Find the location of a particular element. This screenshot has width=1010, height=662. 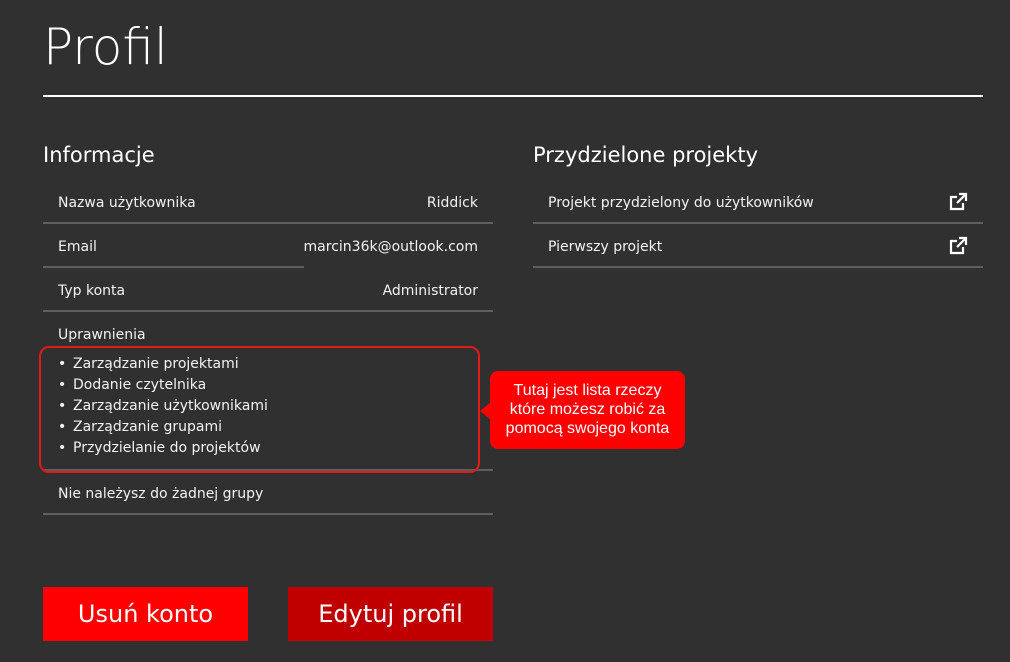

permissions-highlight-frame is located at coordinates (259, 409).